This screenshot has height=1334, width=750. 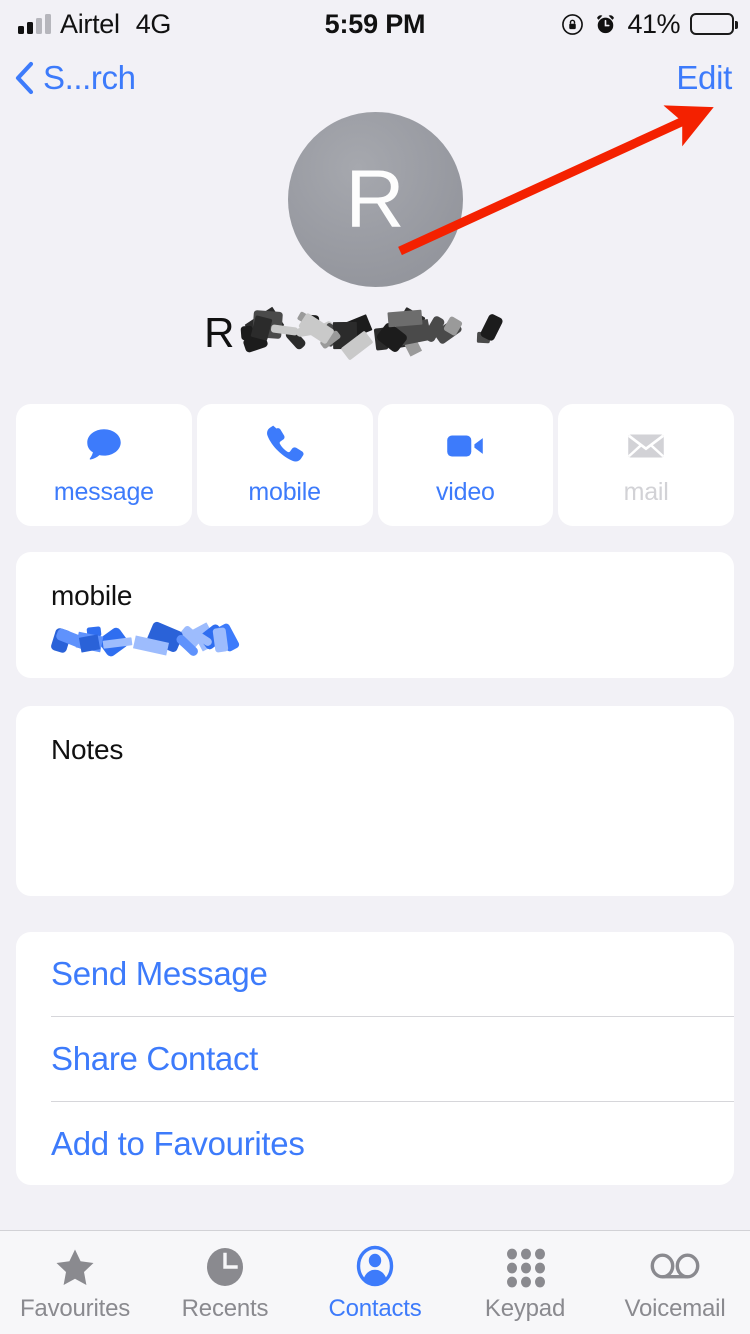 What do you see at coordinates (210, 639) in the screenshot?
I see `phone-number-redacted` at bounding box center [210, 639].